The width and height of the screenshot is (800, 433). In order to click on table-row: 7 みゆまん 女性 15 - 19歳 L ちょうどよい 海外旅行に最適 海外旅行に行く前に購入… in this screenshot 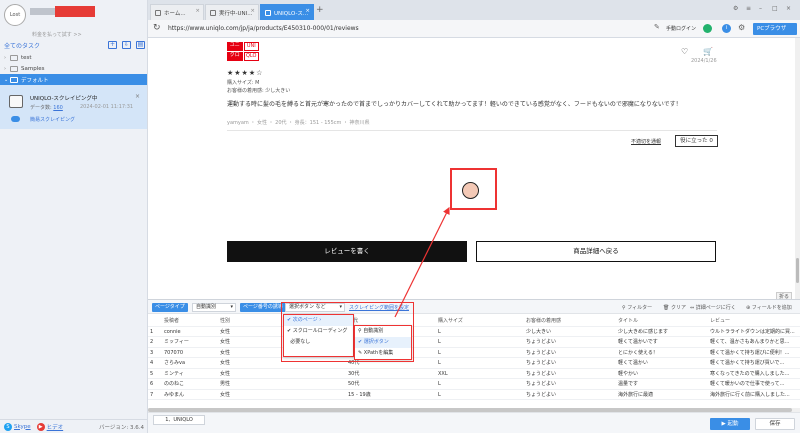, I will do `click(474, 395)`.